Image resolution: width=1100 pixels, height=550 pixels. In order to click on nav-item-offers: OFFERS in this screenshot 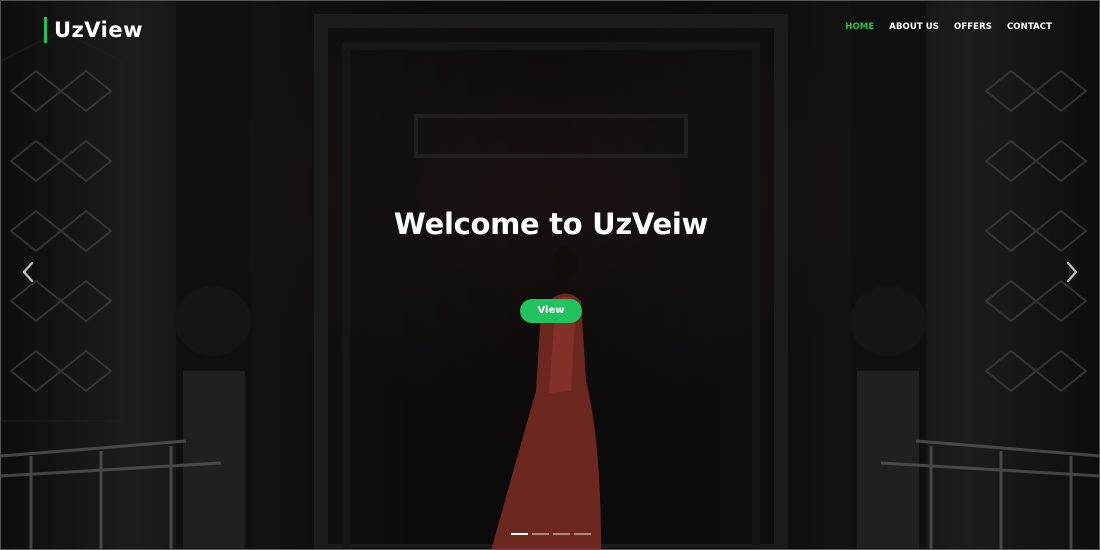, I will do `click(973, 27)`.